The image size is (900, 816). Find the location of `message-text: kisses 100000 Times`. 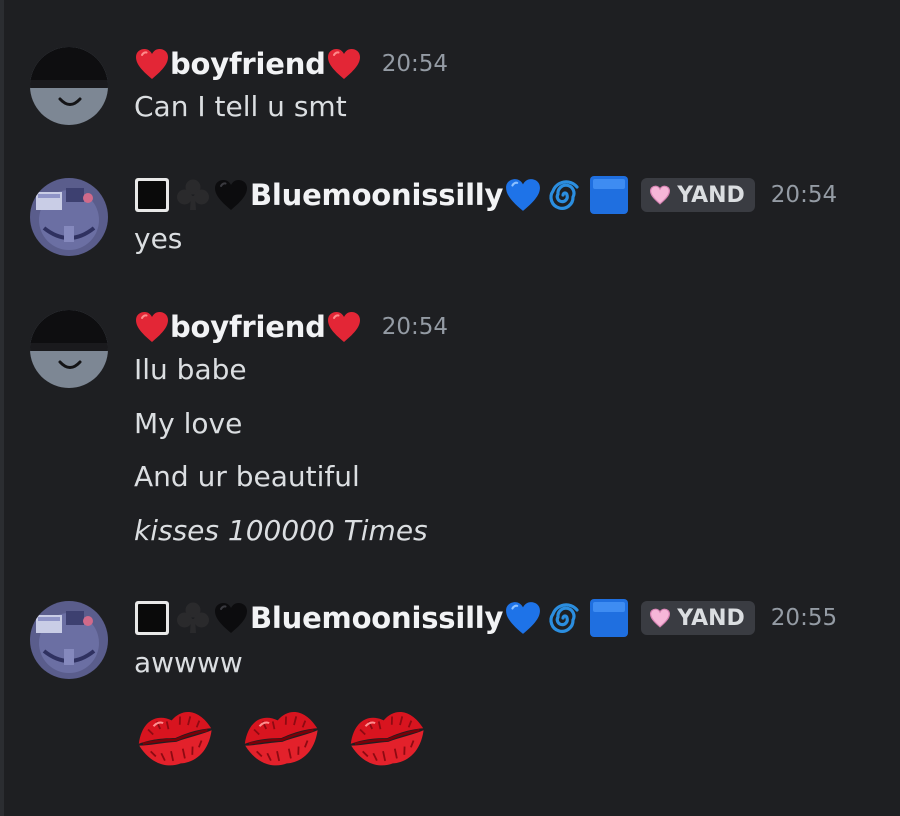

message-text: kisses 100000 Times is located at coordinates (281, 530).